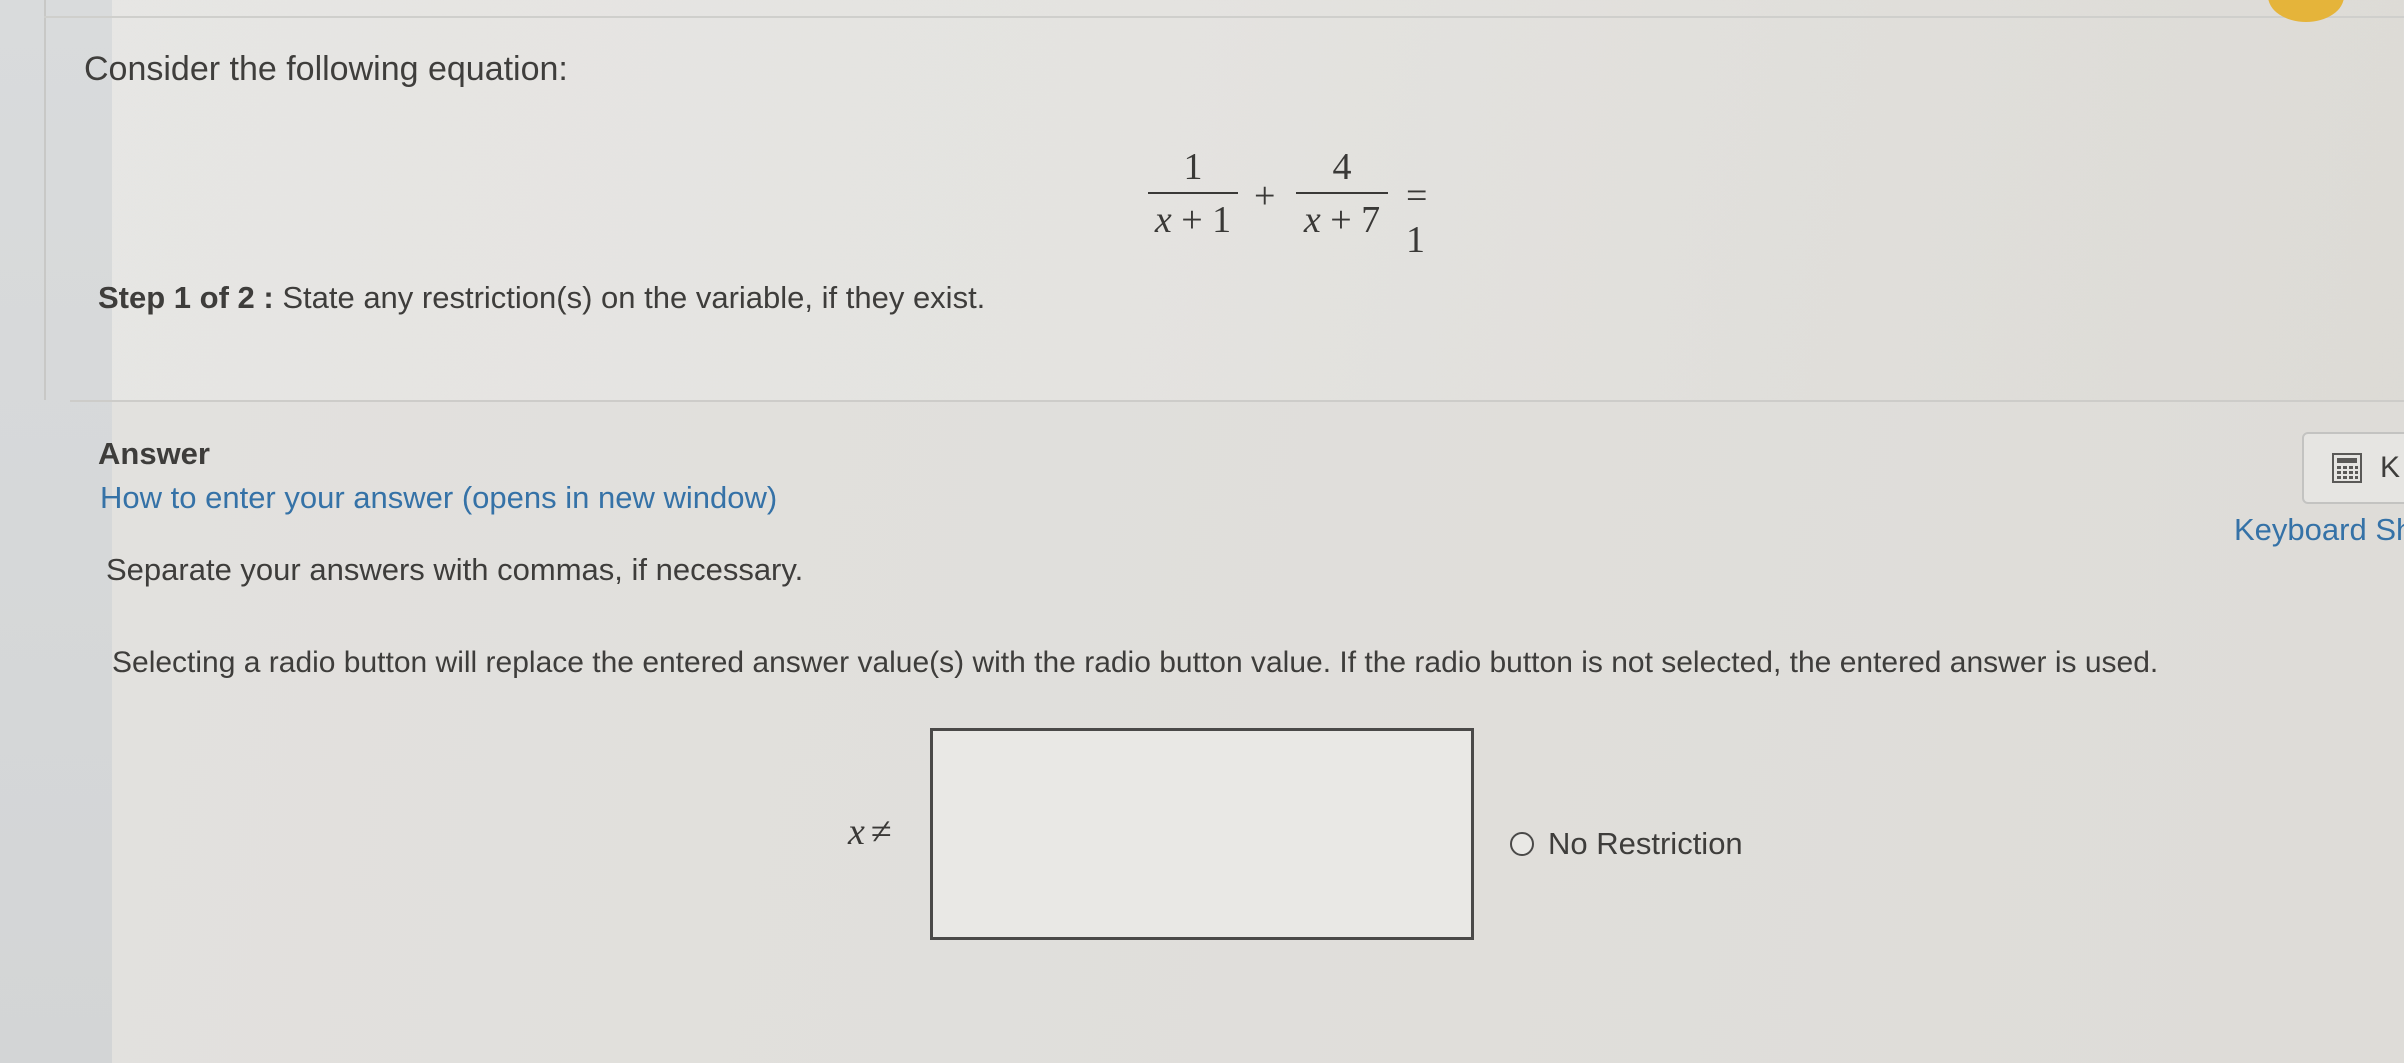  I want to click on top-border-line, so click(1224, 17).